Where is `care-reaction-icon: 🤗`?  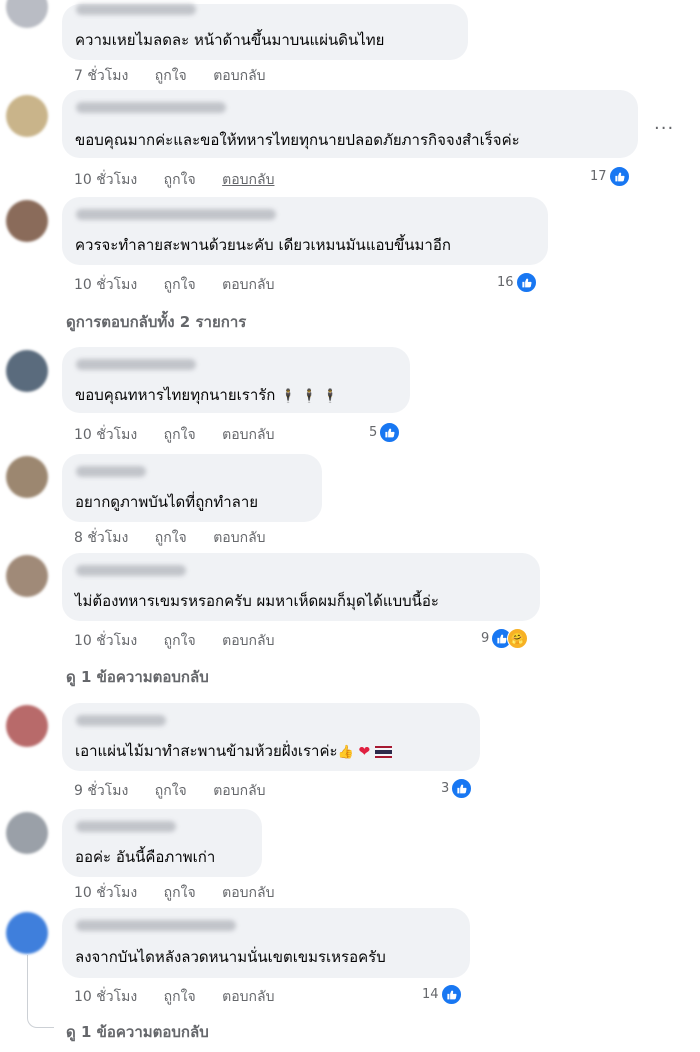 care-reaction-icon: 🤗 is located at coordinates (518, 638).